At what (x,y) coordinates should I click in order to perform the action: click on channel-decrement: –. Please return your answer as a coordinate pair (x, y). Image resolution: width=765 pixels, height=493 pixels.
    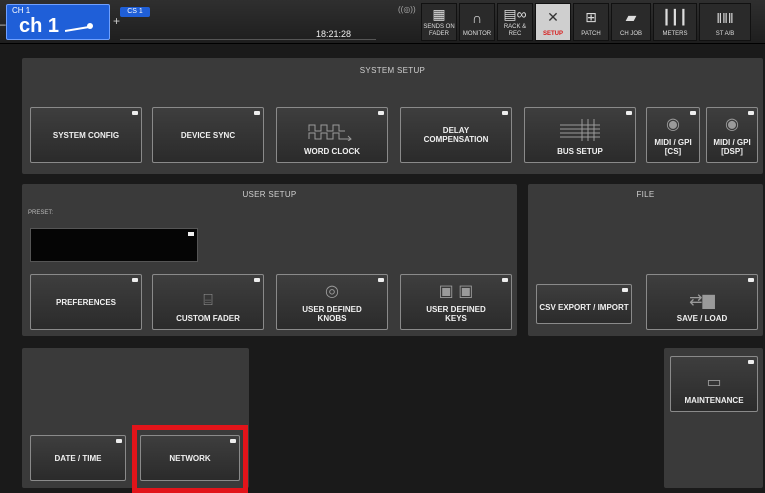
    Looking at the image, I should click on (3, 24).